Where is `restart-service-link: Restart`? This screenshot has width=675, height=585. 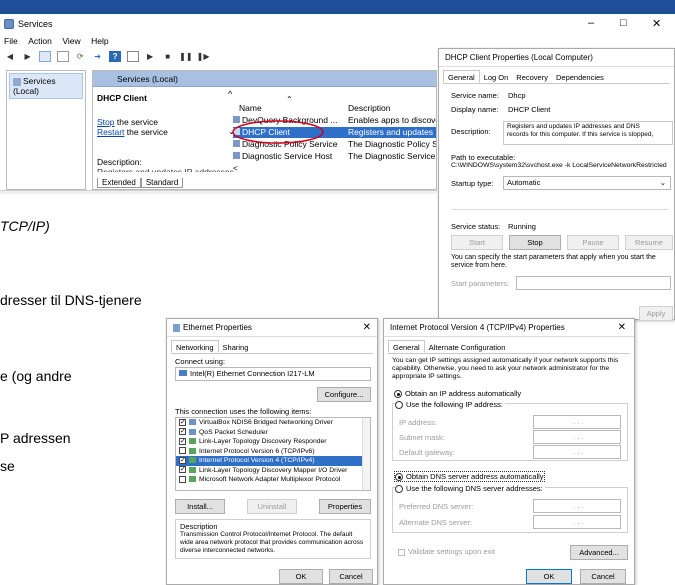
restart-service-link: Restart is located at coordinates (110, 132).